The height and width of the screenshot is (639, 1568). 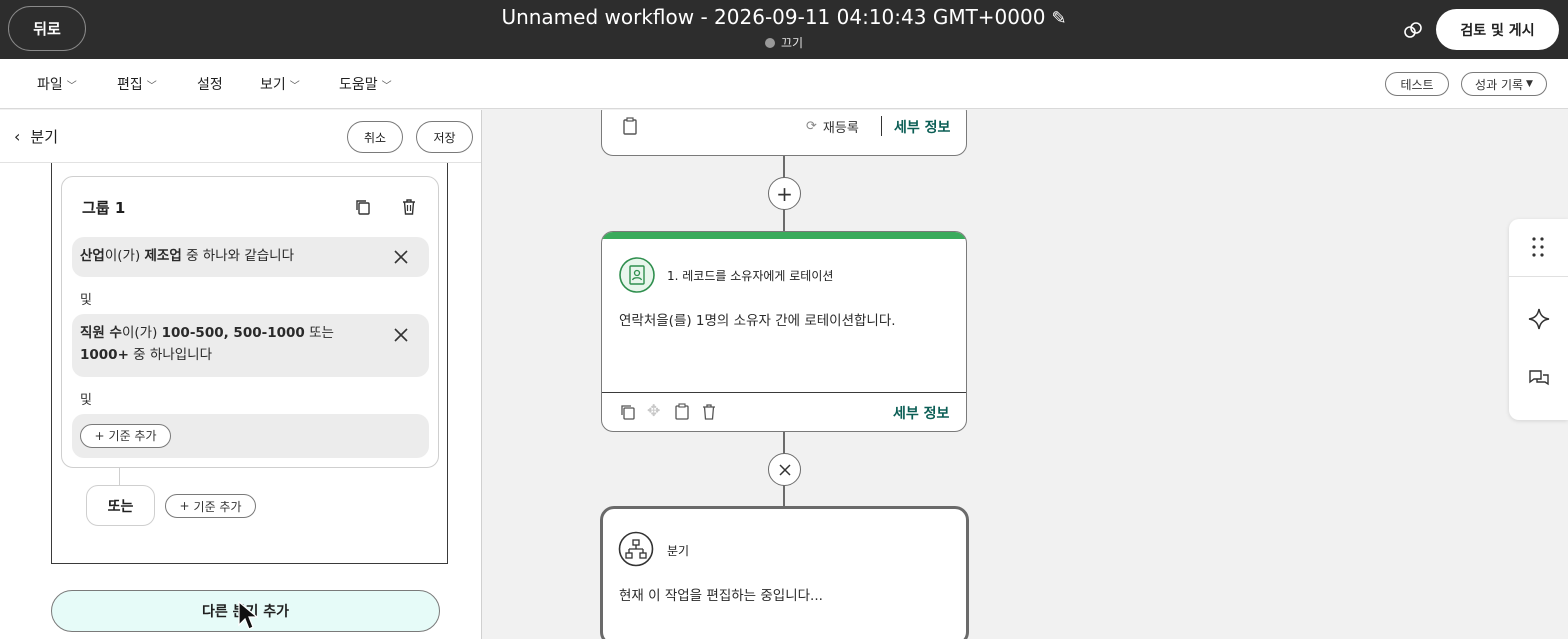 I want to click on chevron-left-icon: ‹, so click(x=17, y=136).